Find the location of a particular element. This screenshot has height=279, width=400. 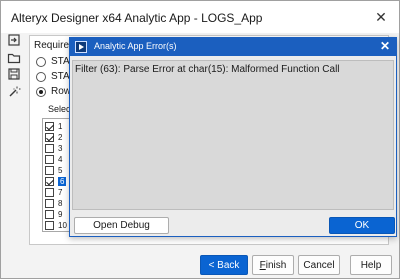

cancel-button: Cancel is located at coordinates (319, 265).